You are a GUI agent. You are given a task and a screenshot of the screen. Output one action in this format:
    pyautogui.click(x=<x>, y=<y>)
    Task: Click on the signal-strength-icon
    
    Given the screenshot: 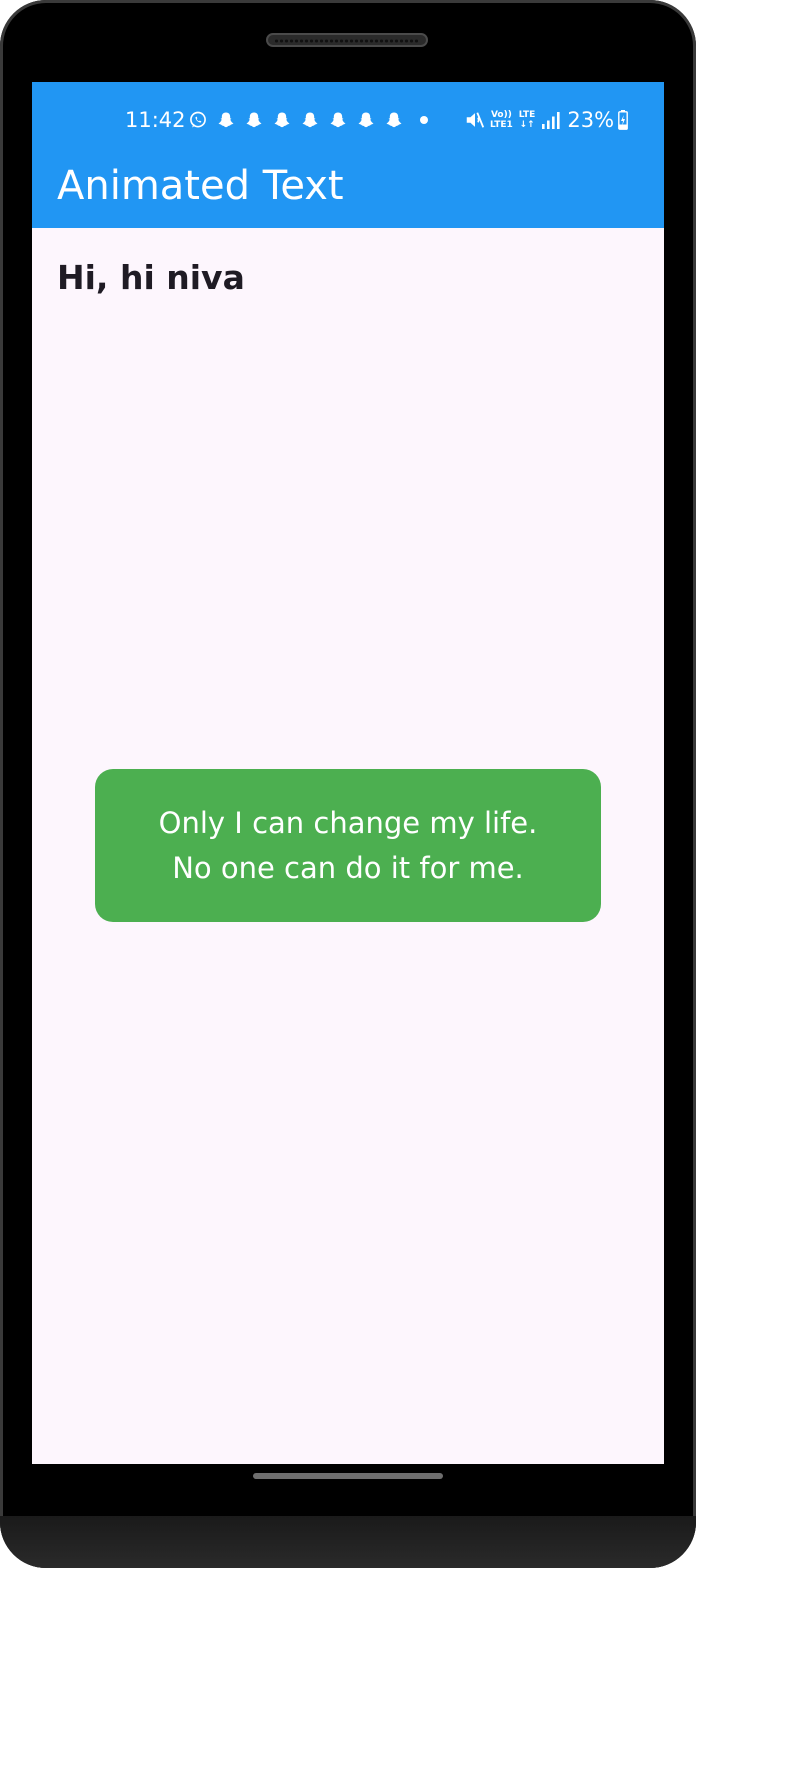 What is the action you would take?
    pyautogui.click(x=551, y=120)
    